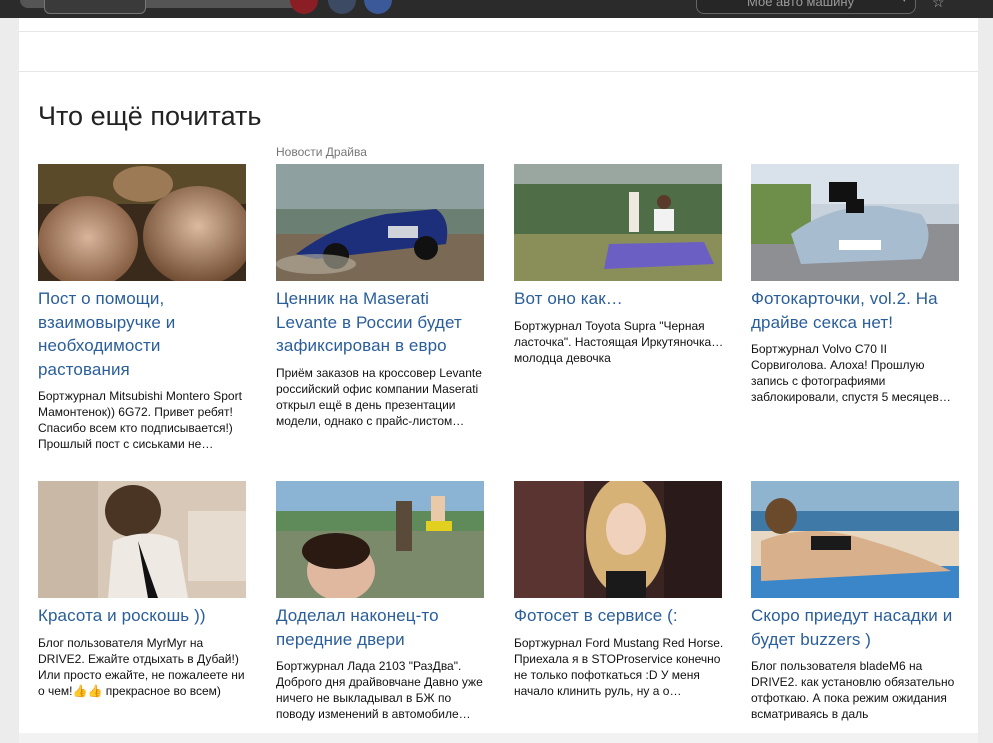 This screenshot has height=743, width=993. What do you see at coordinates (856, 627) in the screenshot?
I see `article-title-link: Скоро приедут насадки и будет buzzers )` at bounding box center [856, 627].